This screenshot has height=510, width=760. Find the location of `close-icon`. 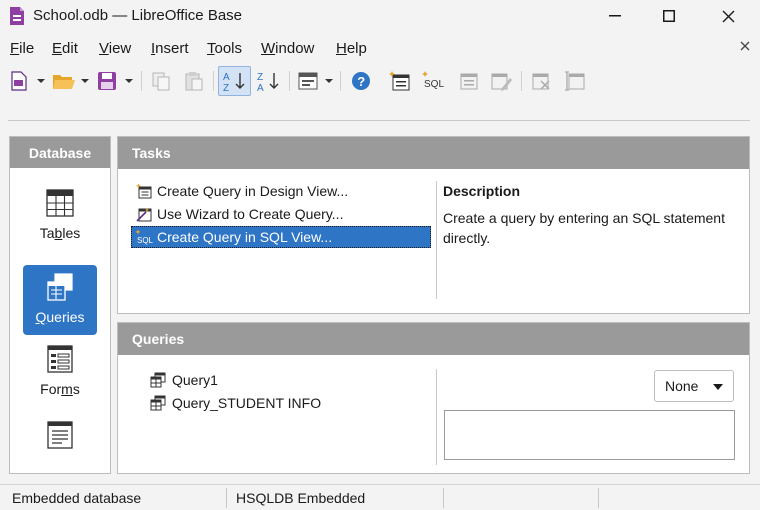

close-icon is located at coordinates (728, 16).